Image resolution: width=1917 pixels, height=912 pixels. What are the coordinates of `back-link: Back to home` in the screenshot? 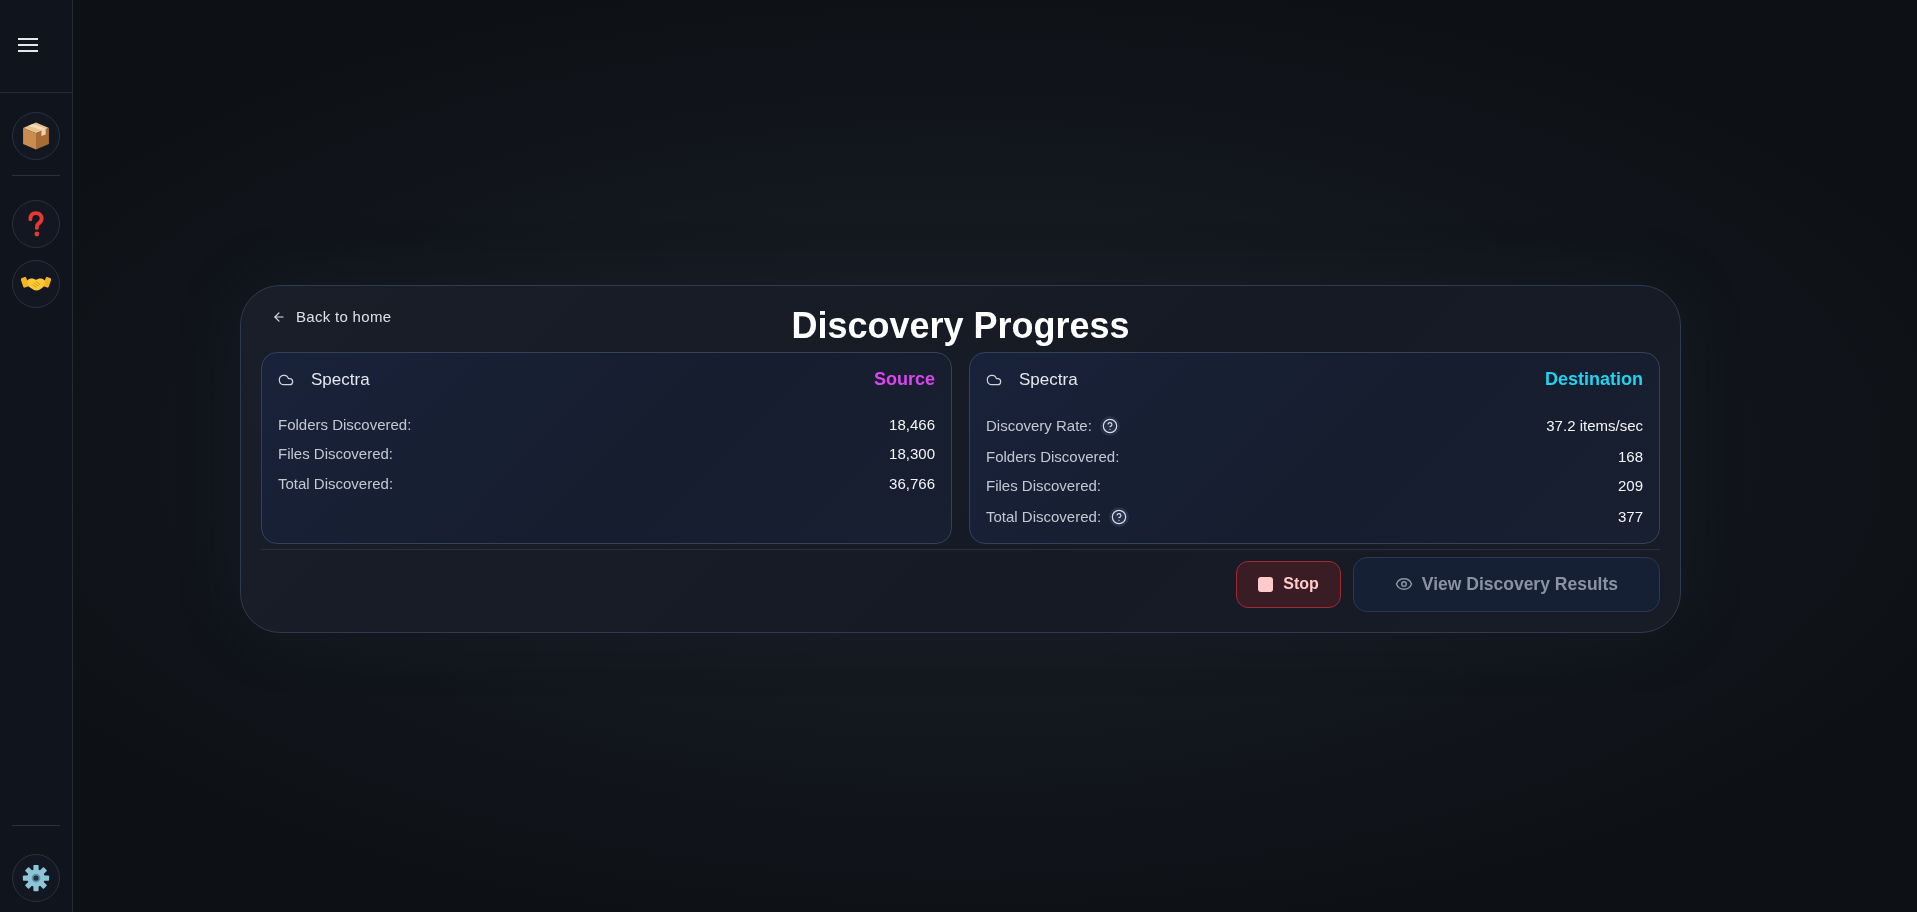 It's located at (332, 316).